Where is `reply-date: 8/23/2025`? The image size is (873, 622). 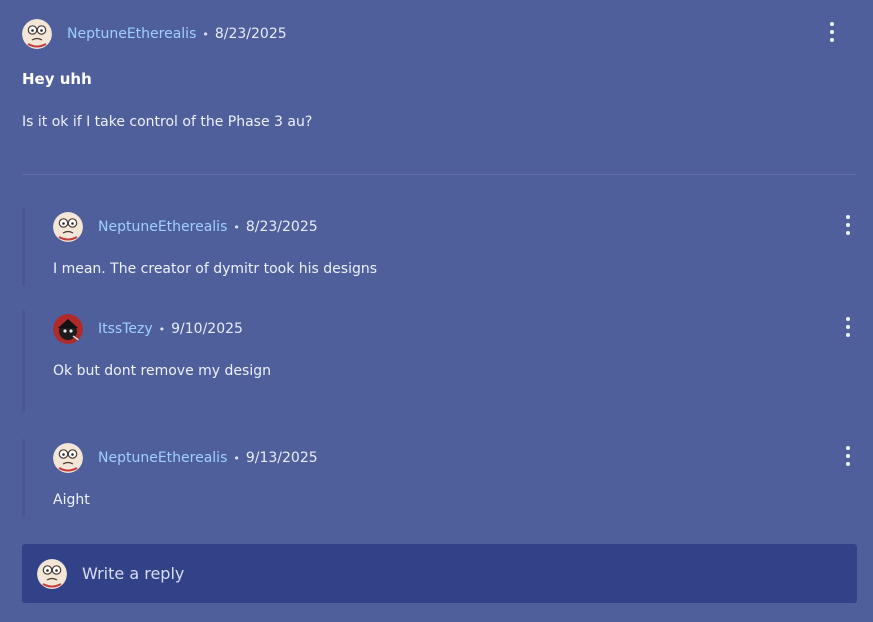
reply-date: 8/23/2025 is located at coordinates (281, 227).